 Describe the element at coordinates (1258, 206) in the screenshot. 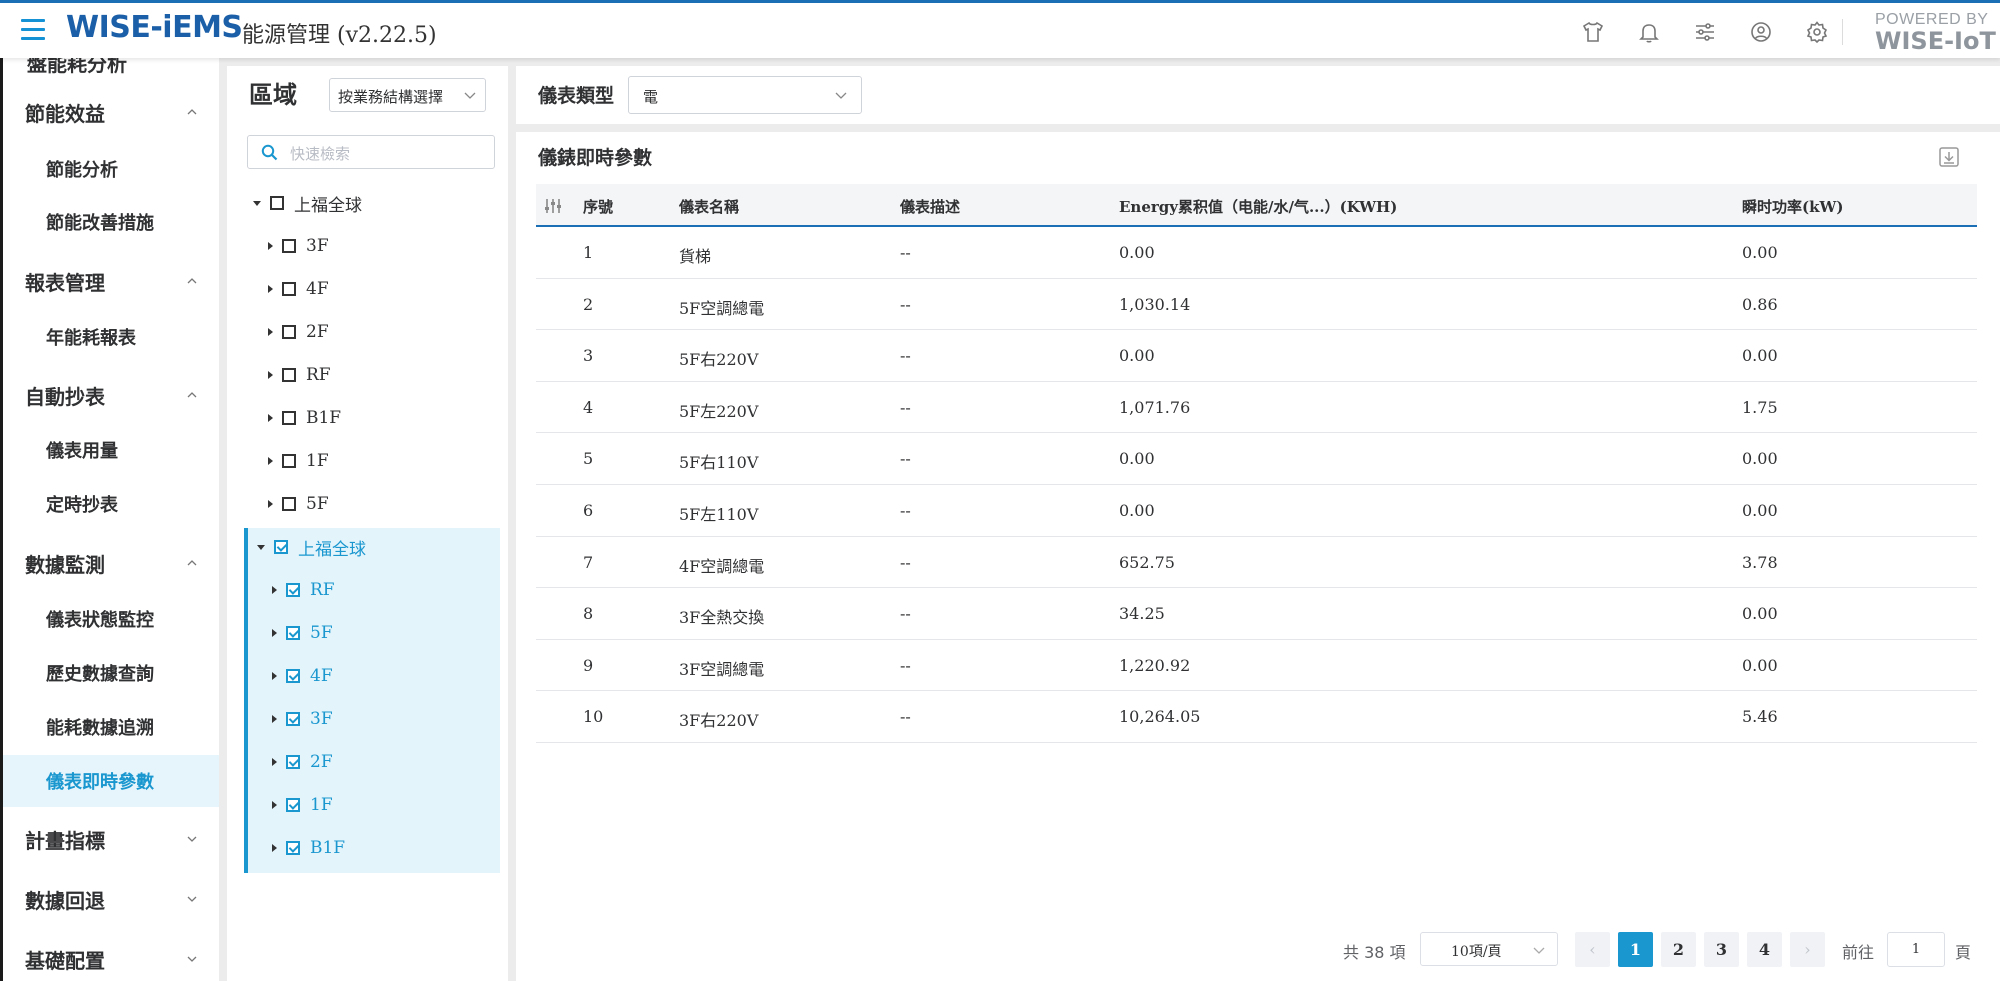

I see `column-header-energy: Energy累积值（电能/水/气...）(KWH)` at that location.